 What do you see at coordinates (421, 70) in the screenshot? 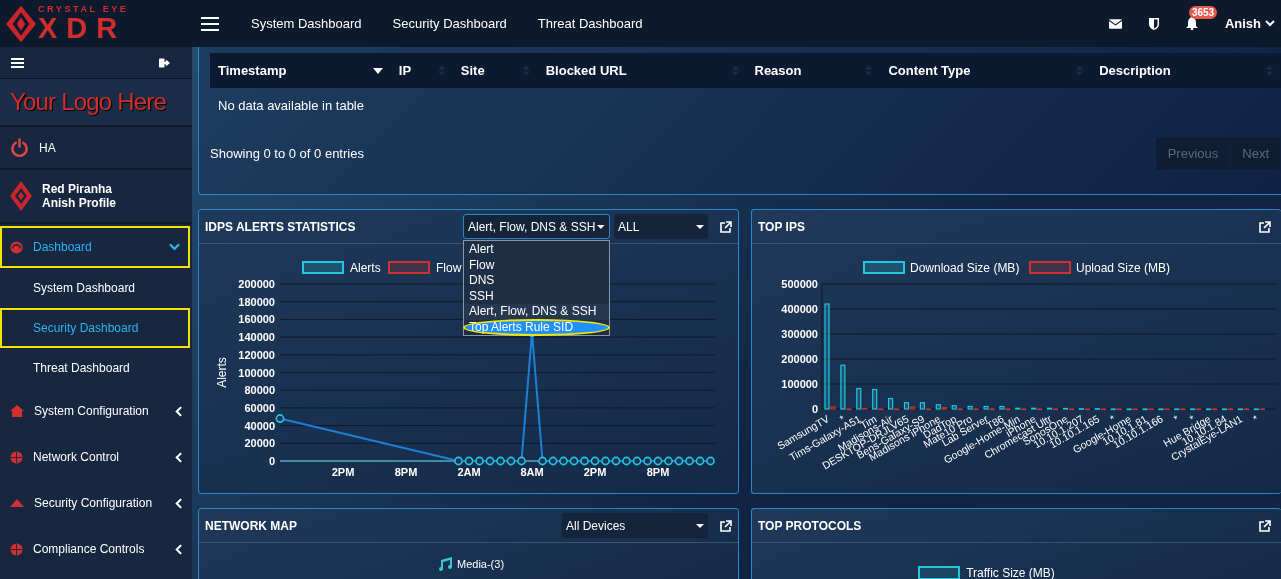
I see `column-header: IP` at bounding box center [421, 70].